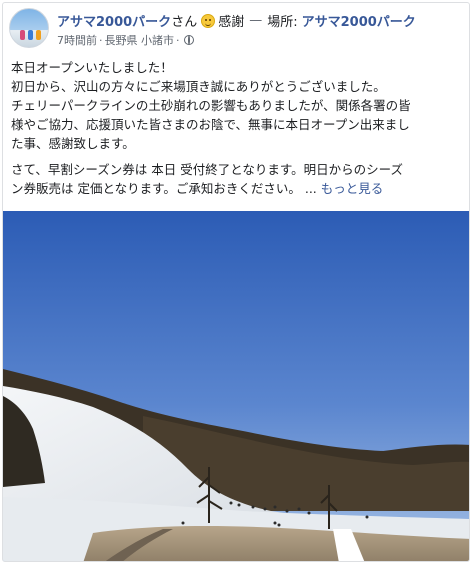 This screenshot has height=566, width=472. Describe the element at coordinates (352, 188) in the screenshot. I see `see-more-link: もっと見る` at that location.